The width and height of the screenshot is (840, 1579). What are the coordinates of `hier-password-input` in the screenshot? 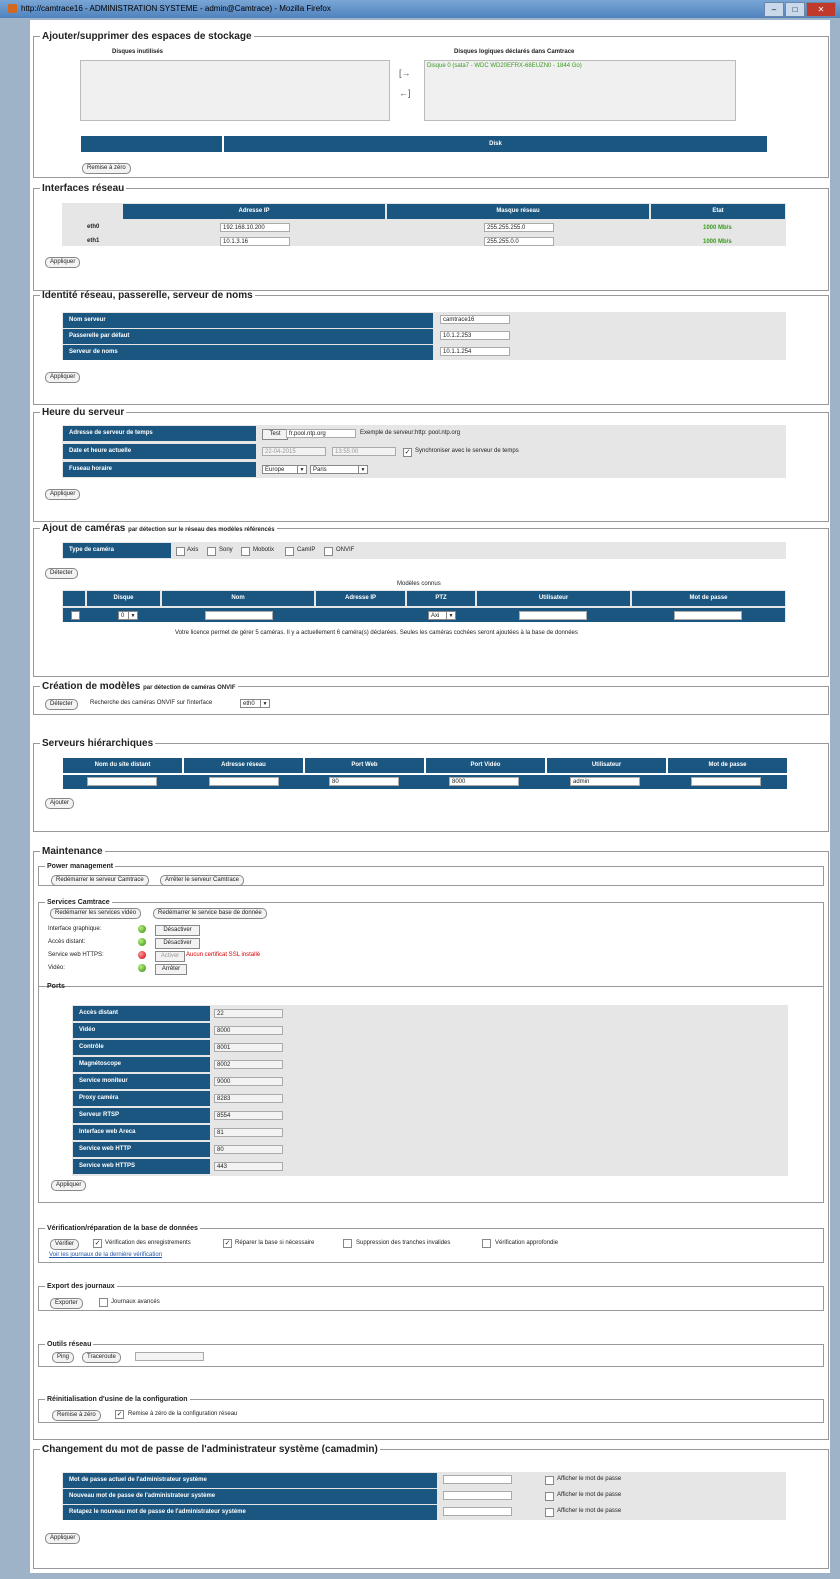 It's located at (726, 781).